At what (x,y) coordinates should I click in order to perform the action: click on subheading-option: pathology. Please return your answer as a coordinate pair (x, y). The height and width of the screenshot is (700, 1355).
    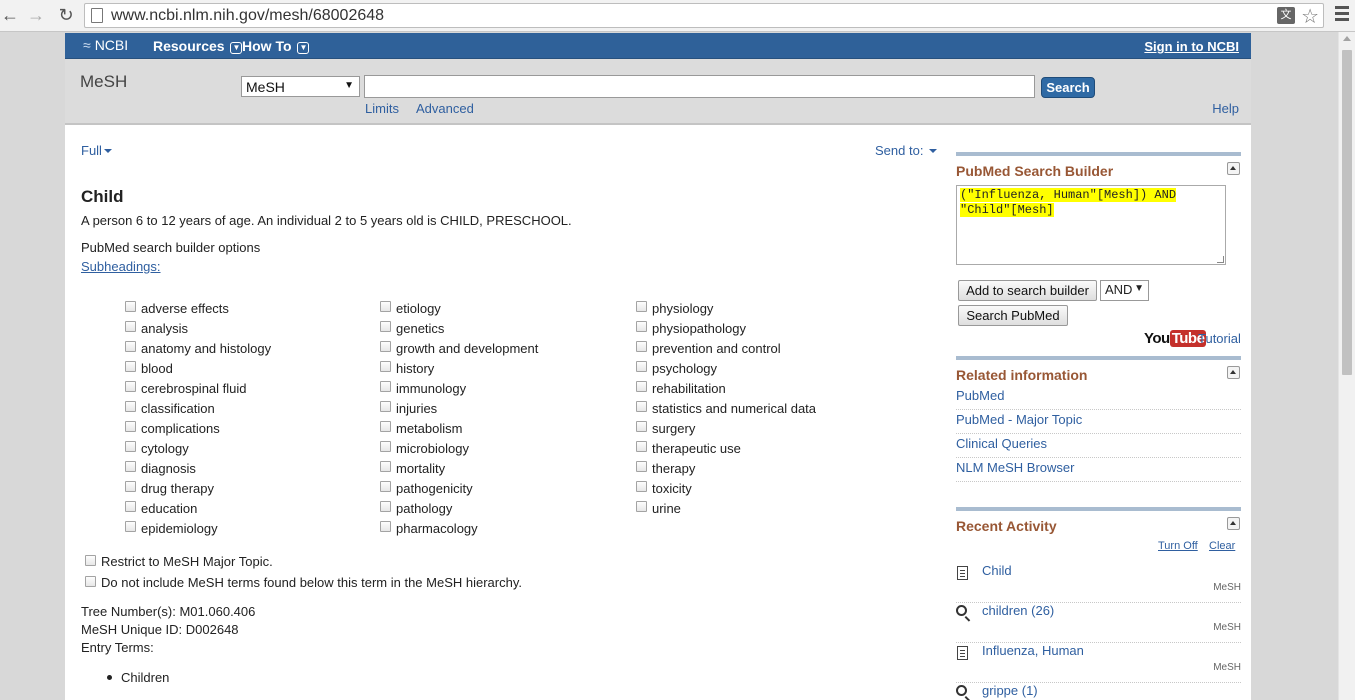
    Looking at the image, I should click on (459, 511).